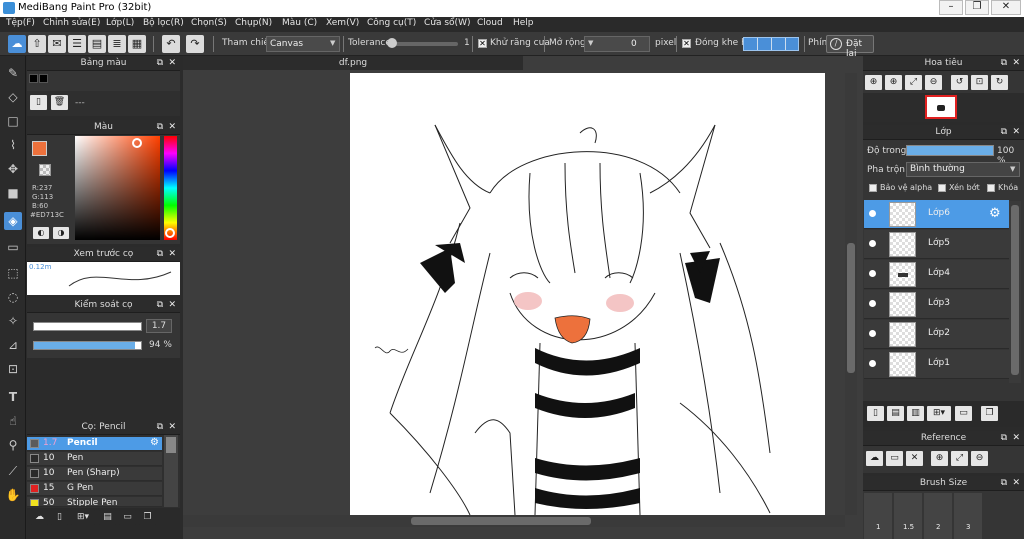  I want to click on menu-view: Xem(V), so click(342, 23).